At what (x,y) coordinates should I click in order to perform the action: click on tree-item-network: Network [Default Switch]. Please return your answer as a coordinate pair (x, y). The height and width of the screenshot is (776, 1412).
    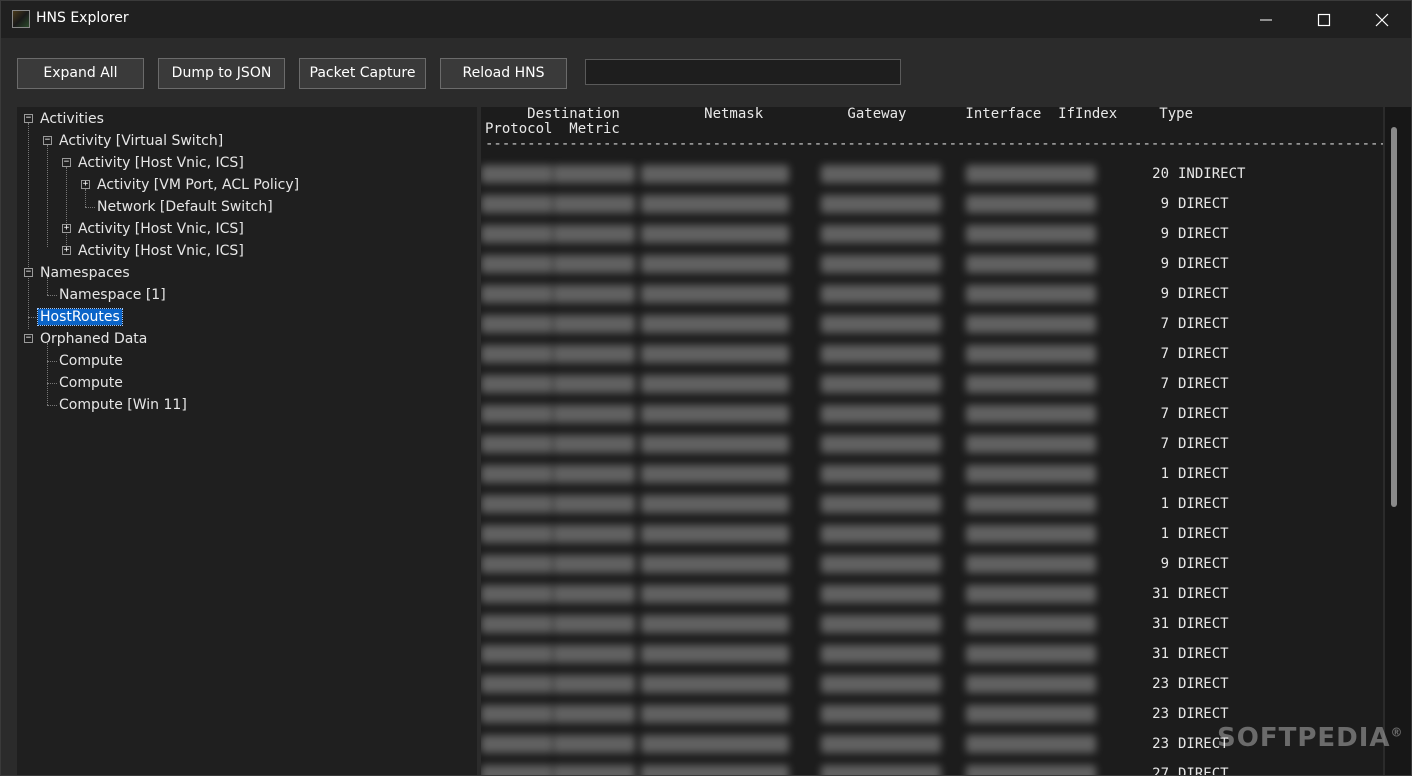
    Looking at the image, I should click on (185, 207).